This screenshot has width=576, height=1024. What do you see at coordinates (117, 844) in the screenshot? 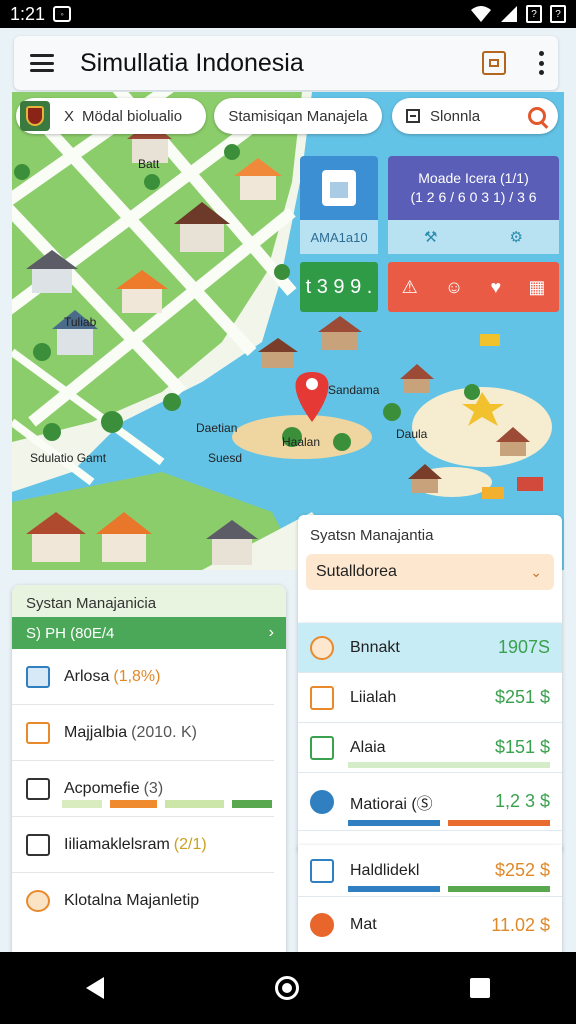
I see `list-item-label: Iiliamaklelsram` at bounding box center [117, 844].